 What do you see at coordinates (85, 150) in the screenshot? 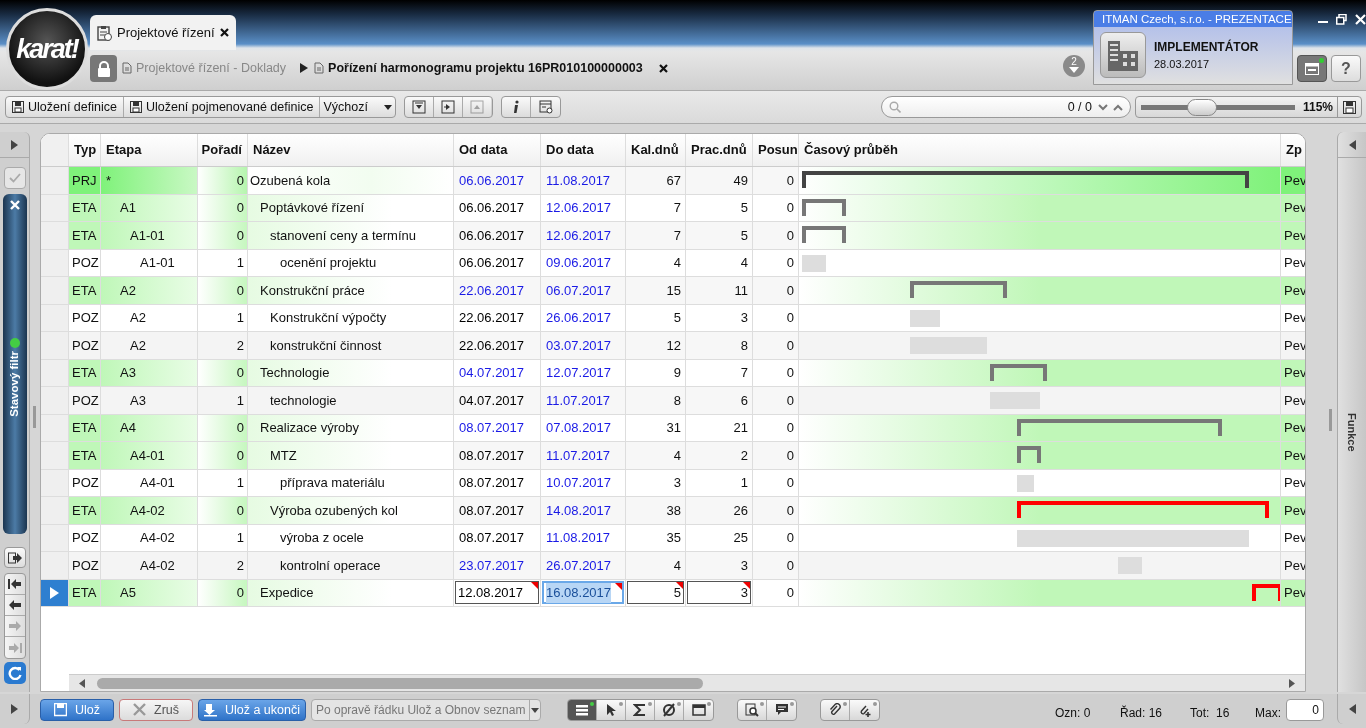
I see `column-header: Typ` at bounding box center [85, 150].